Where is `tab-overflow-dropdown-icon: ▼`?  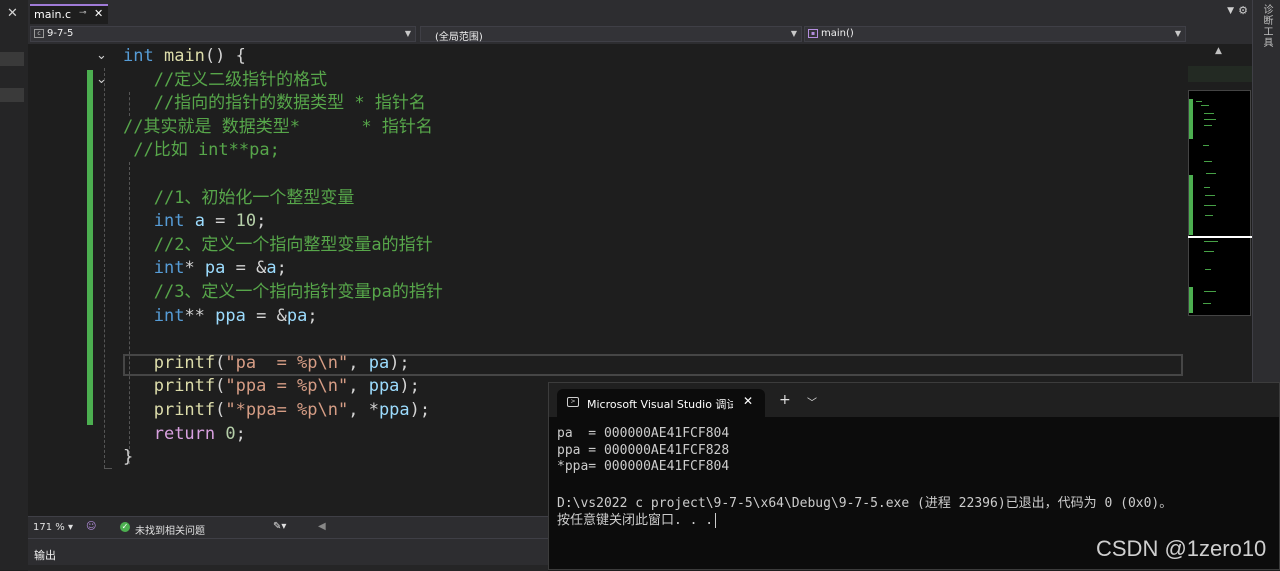
tab-overflow-dropdown-icon: ▼ is located at coordinates (1230, 11).